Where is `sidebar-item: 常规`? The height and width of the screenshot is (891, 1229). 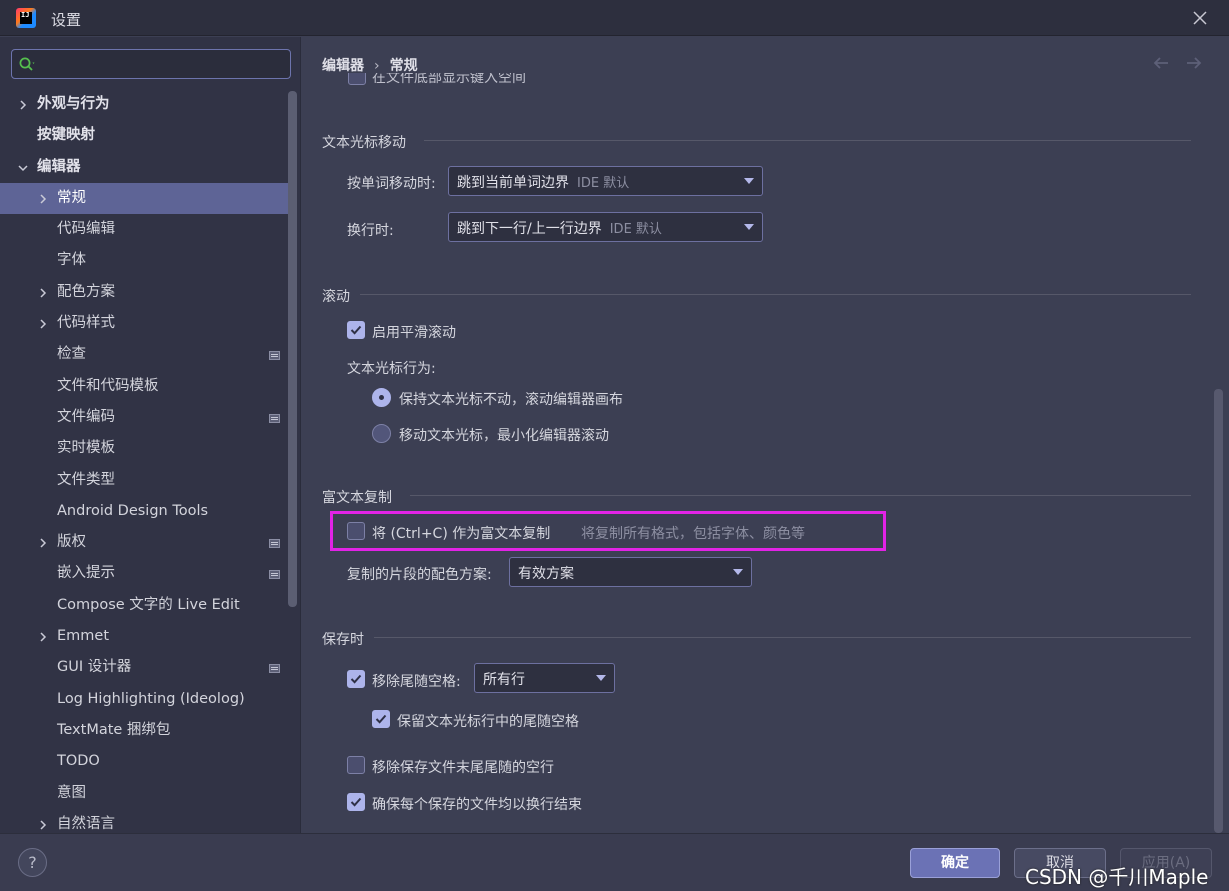 sidebar-item: 常规 is located at coordinates (145, 198).